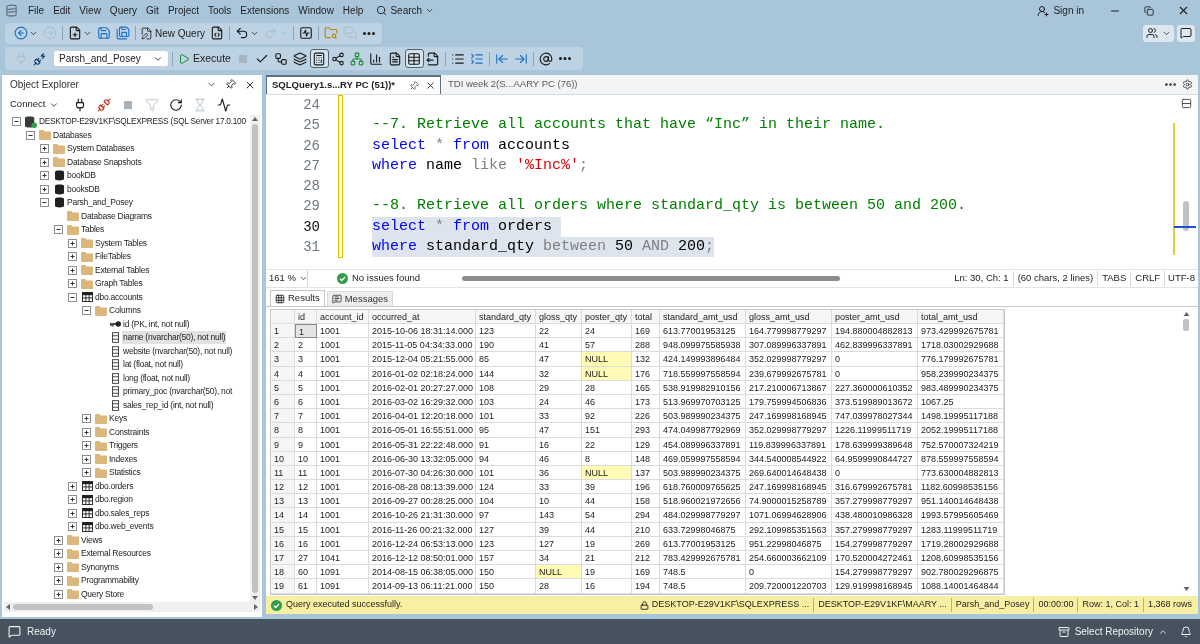 The height and width of the screenshot is (644, 1200). I want to click on row-number: 7, so click(283, 416).